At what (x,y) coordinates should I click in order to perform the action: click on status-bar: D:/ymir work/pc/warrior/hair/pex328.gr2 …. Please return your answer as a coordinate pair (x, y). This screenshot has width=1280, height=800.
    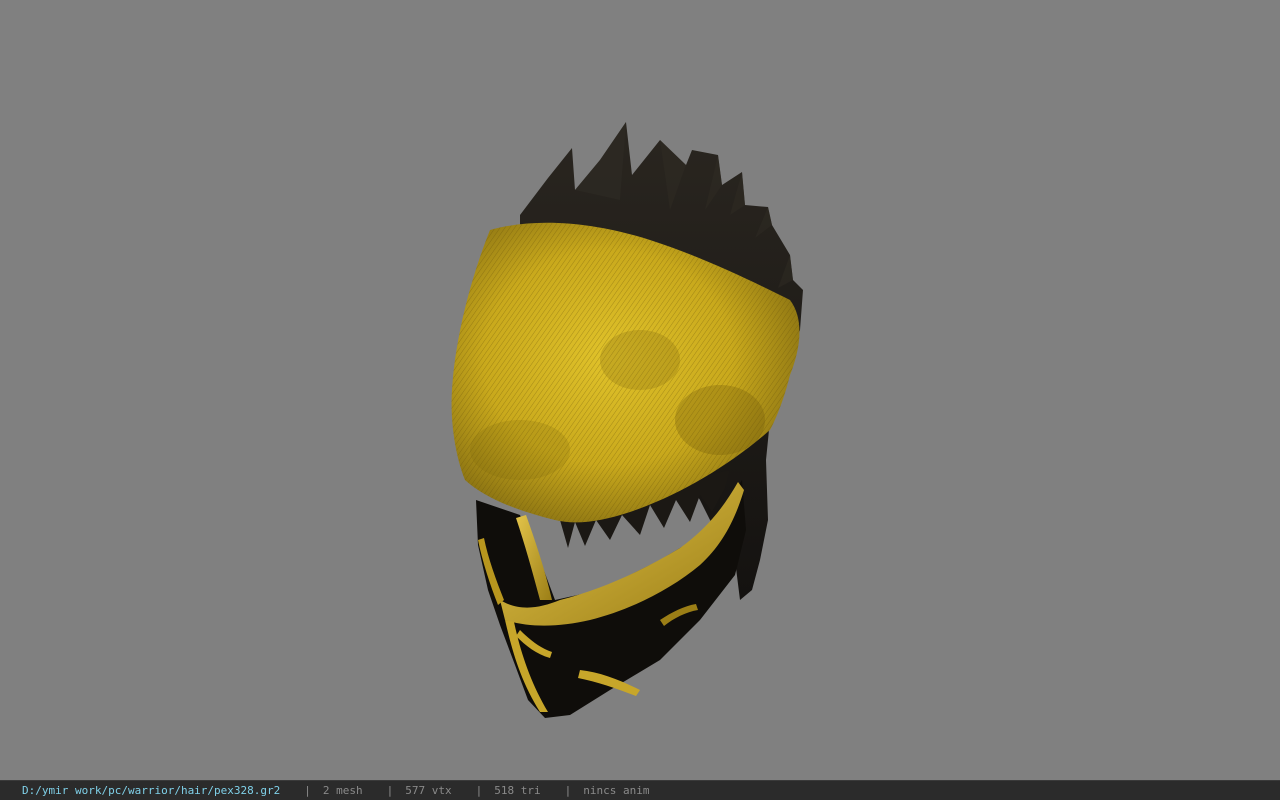
    Looking at the image, I should click on (640, 790).